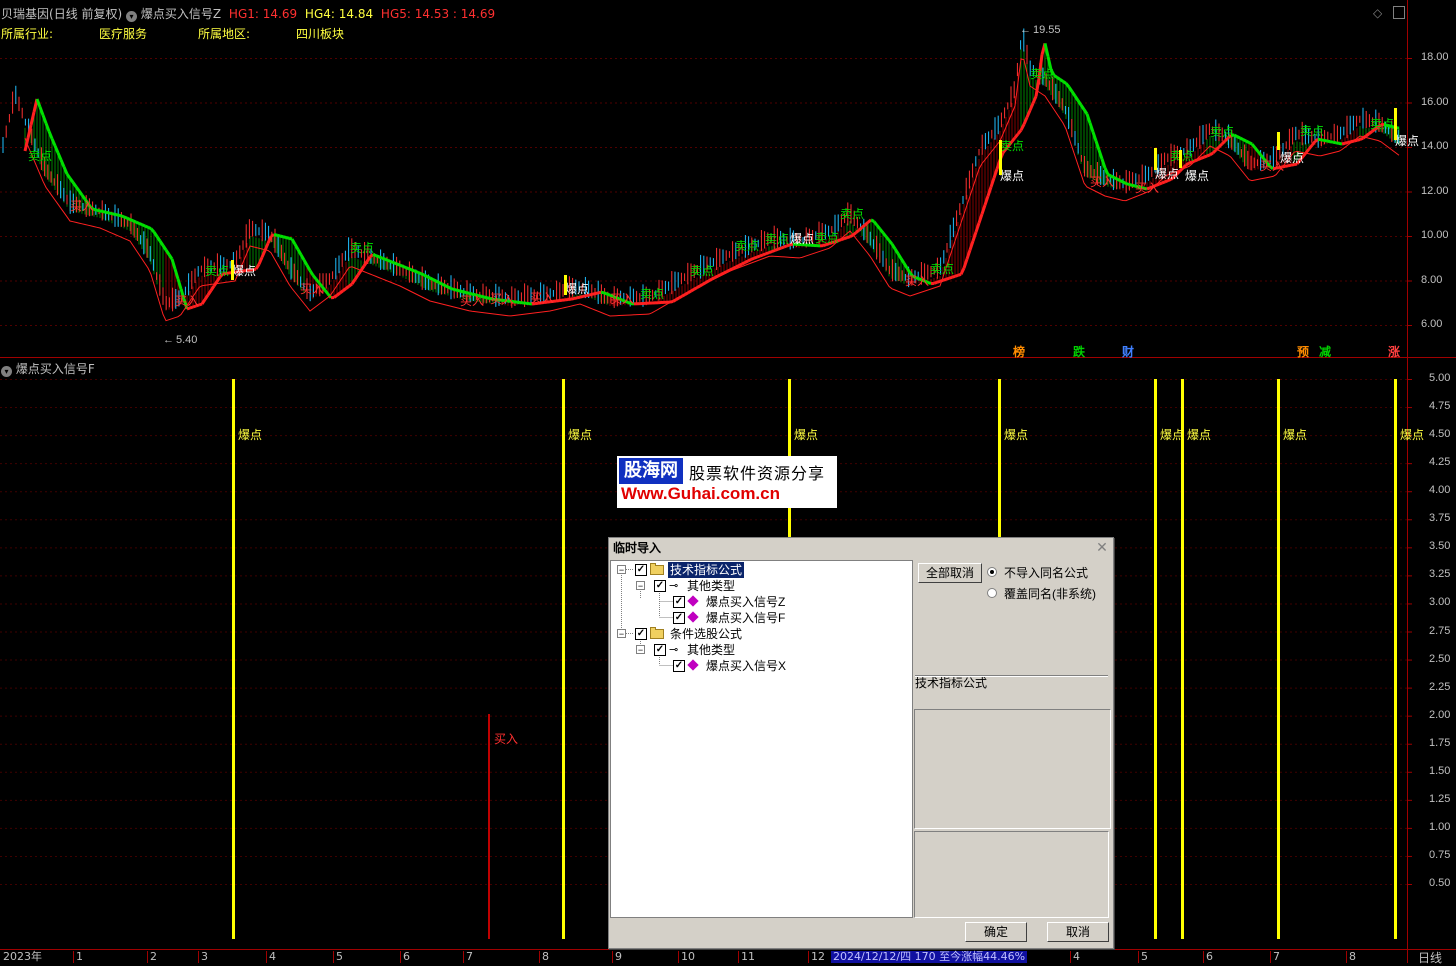 This screenshot has width=1456, height=966. What do you see at coordinates (745, 602) in the screenshot?
I see `tree-item-signal-z: 爆点买入信号Z` at bounding box center [745, 602].